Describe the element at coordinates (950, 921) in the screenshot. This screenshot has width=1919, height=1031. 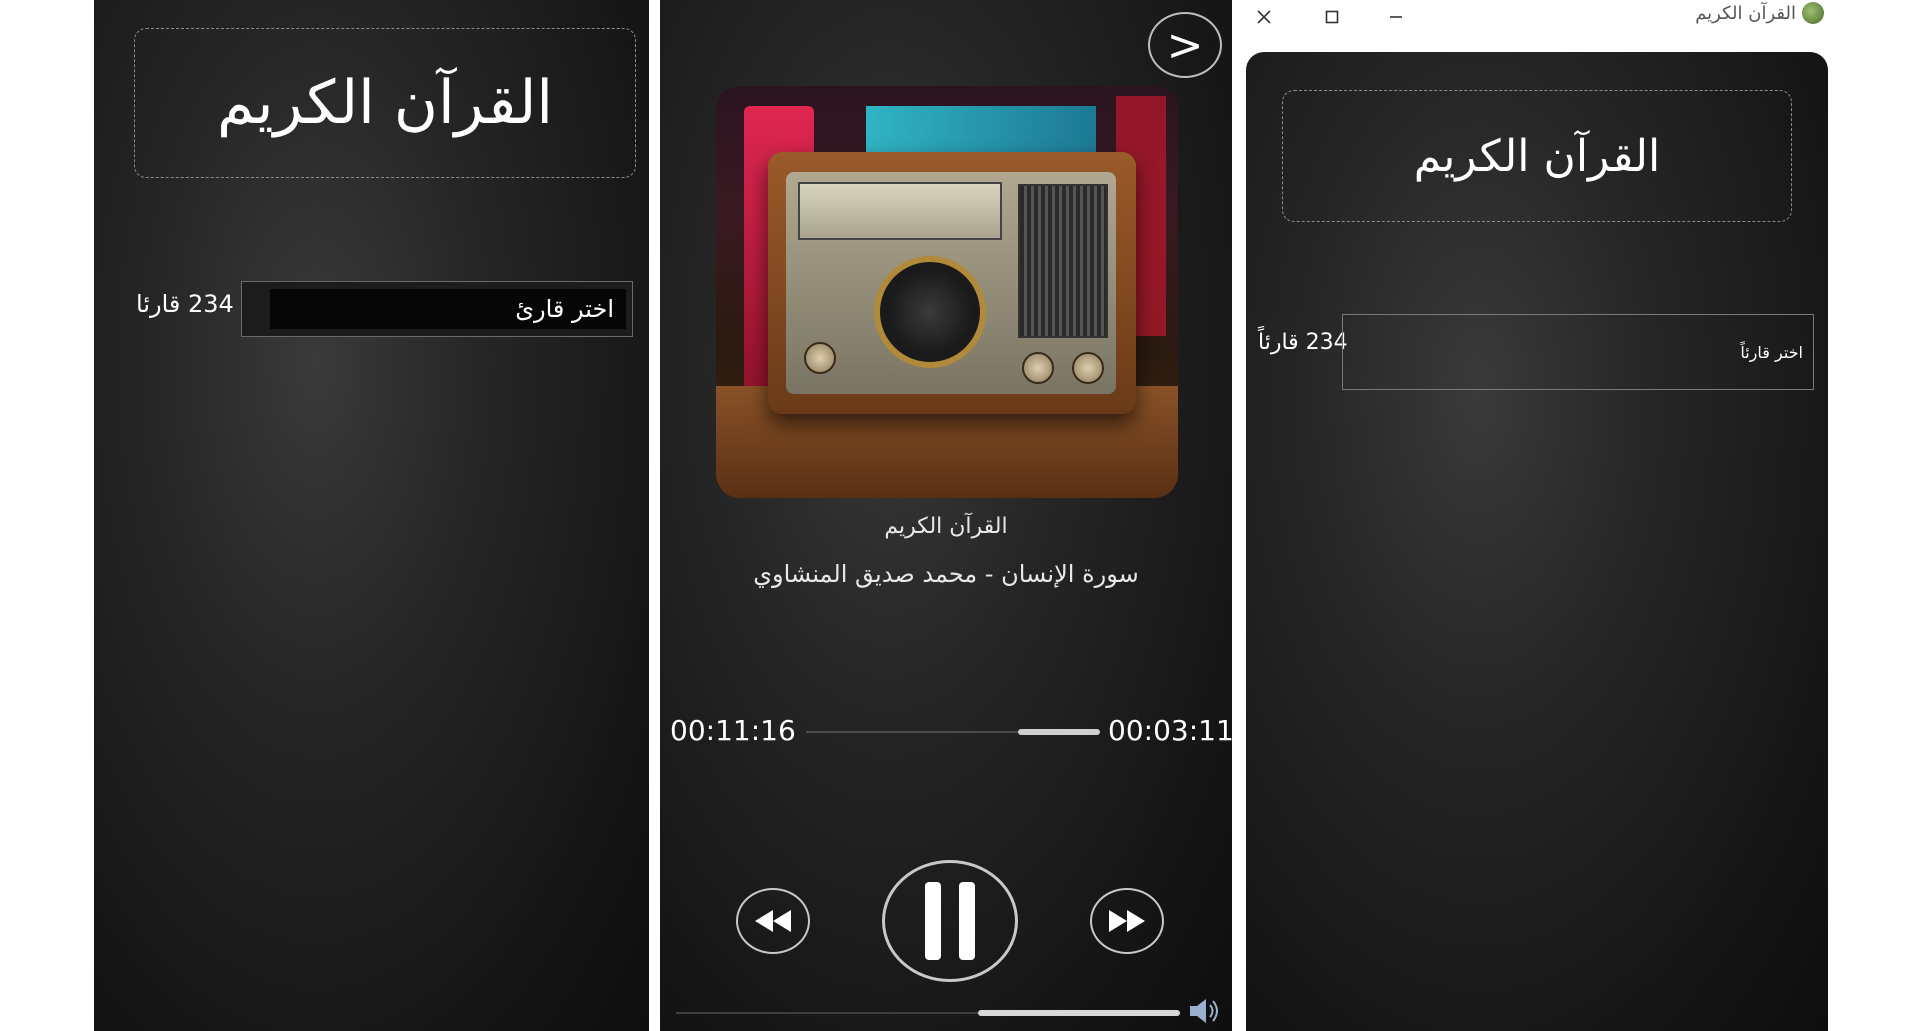
I see `pause-button` at that location.